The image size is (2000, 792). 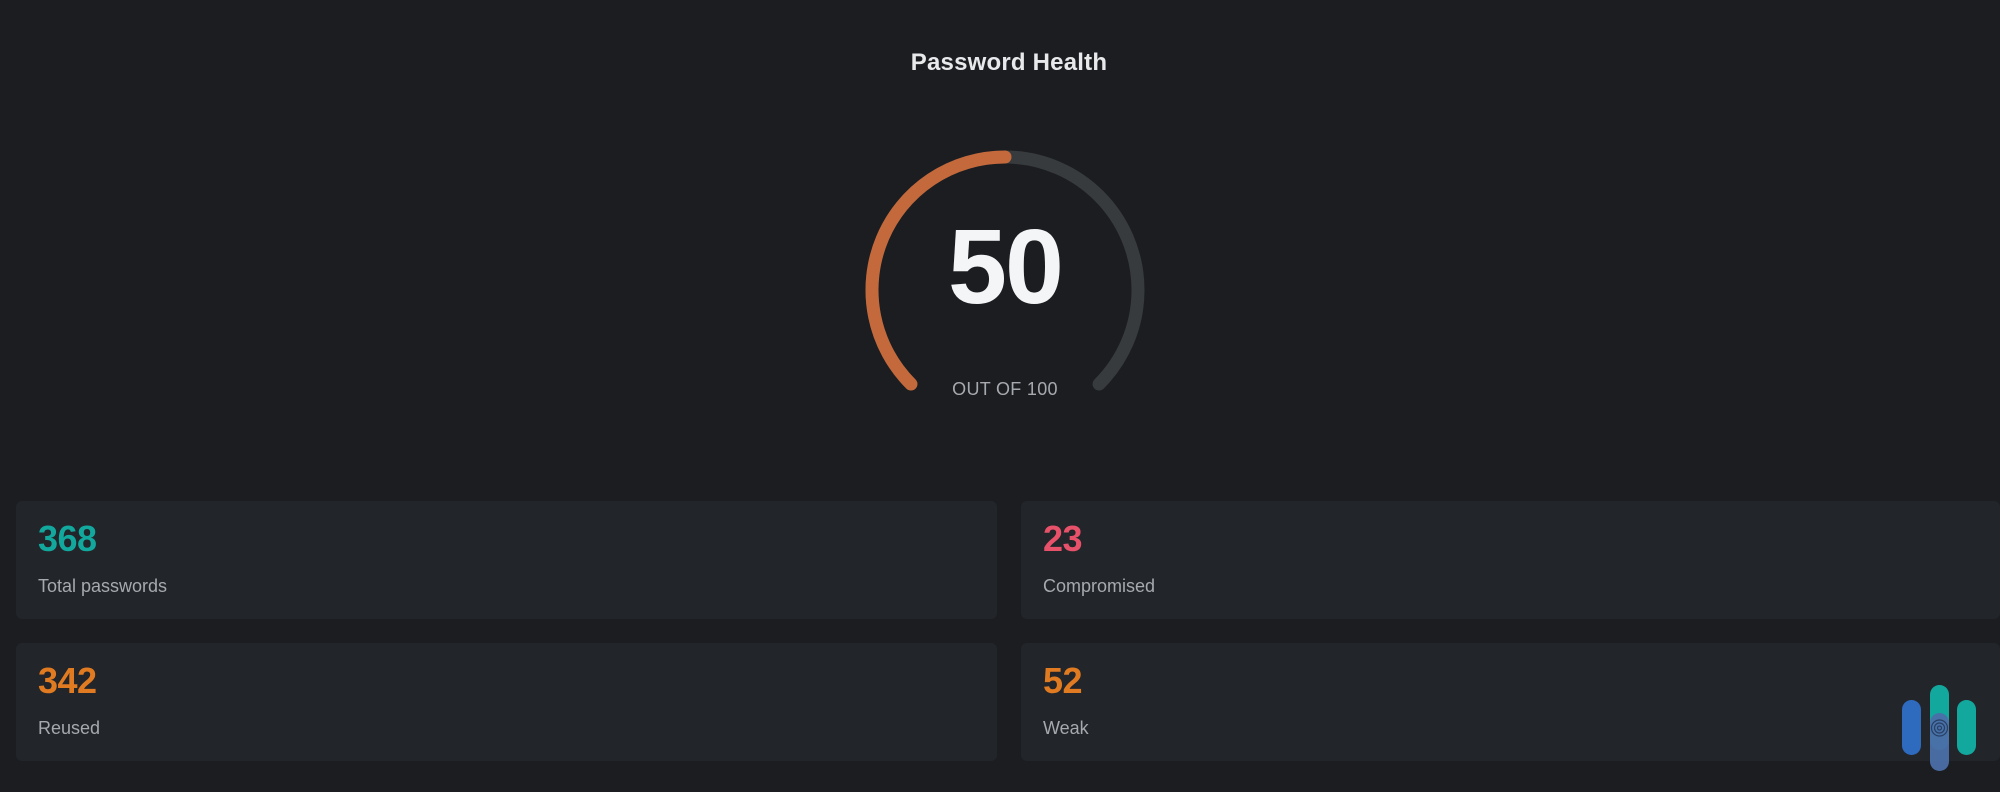 What do you see at coordinates (69, 728) in the screenshot?
I see `reused-label: Reused` at bounding box center [69, 728].